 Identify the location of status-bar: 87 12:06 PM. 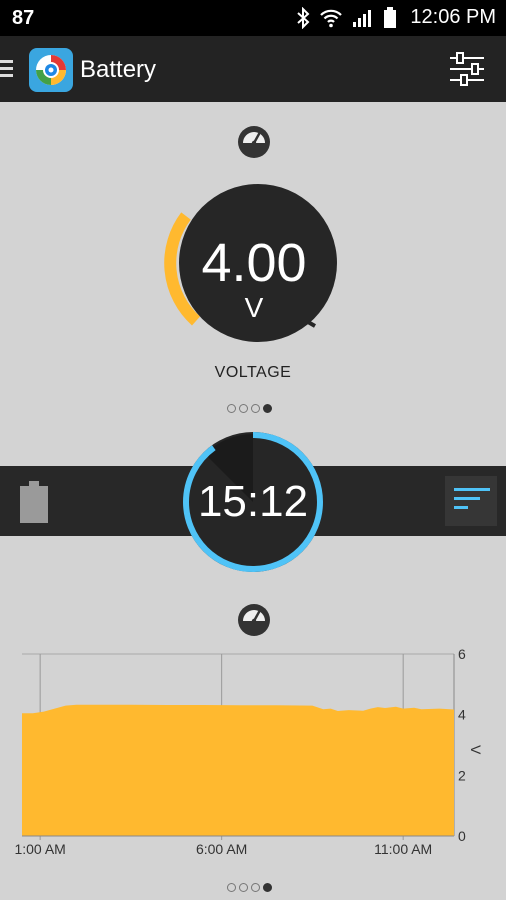
(253, 18).